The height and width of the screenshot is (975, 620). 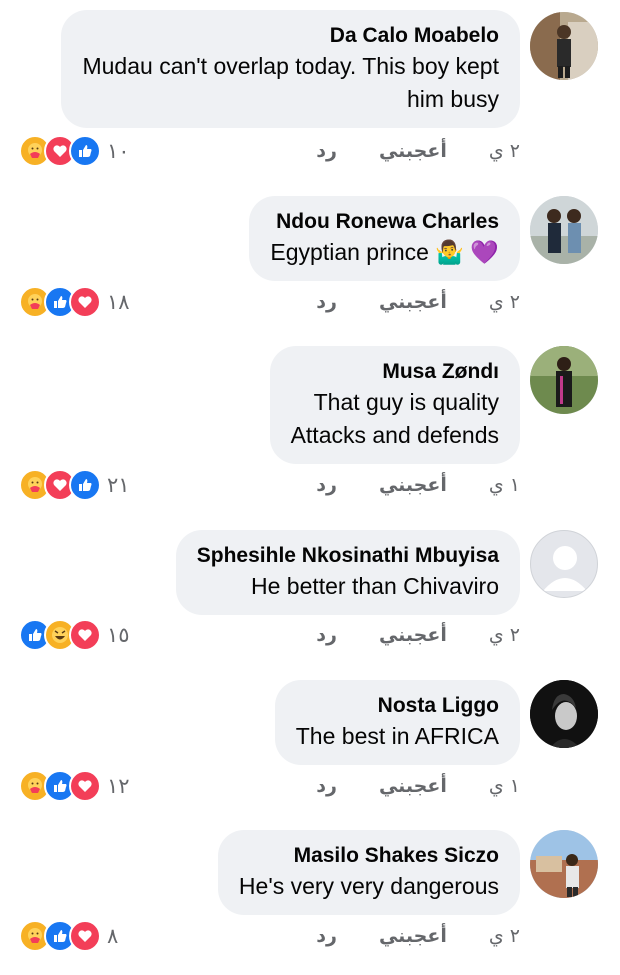 I want to click on author-name: Masilo Shakes Siczo, so click(x=369, y=856).